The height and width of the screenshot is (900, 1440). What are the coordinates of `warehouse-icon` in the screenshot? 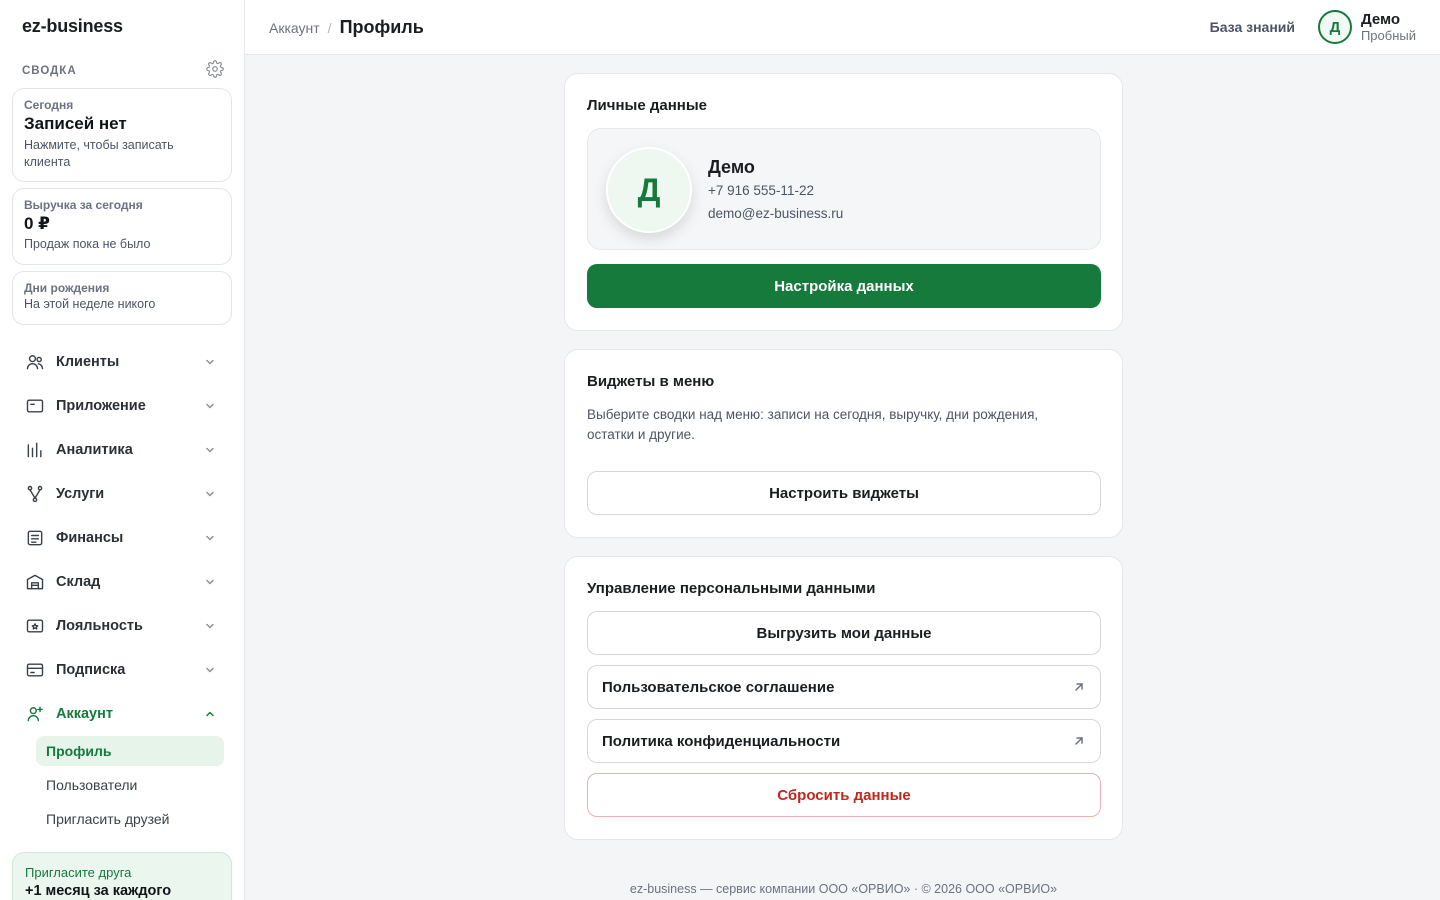 It's located at (35, 582).